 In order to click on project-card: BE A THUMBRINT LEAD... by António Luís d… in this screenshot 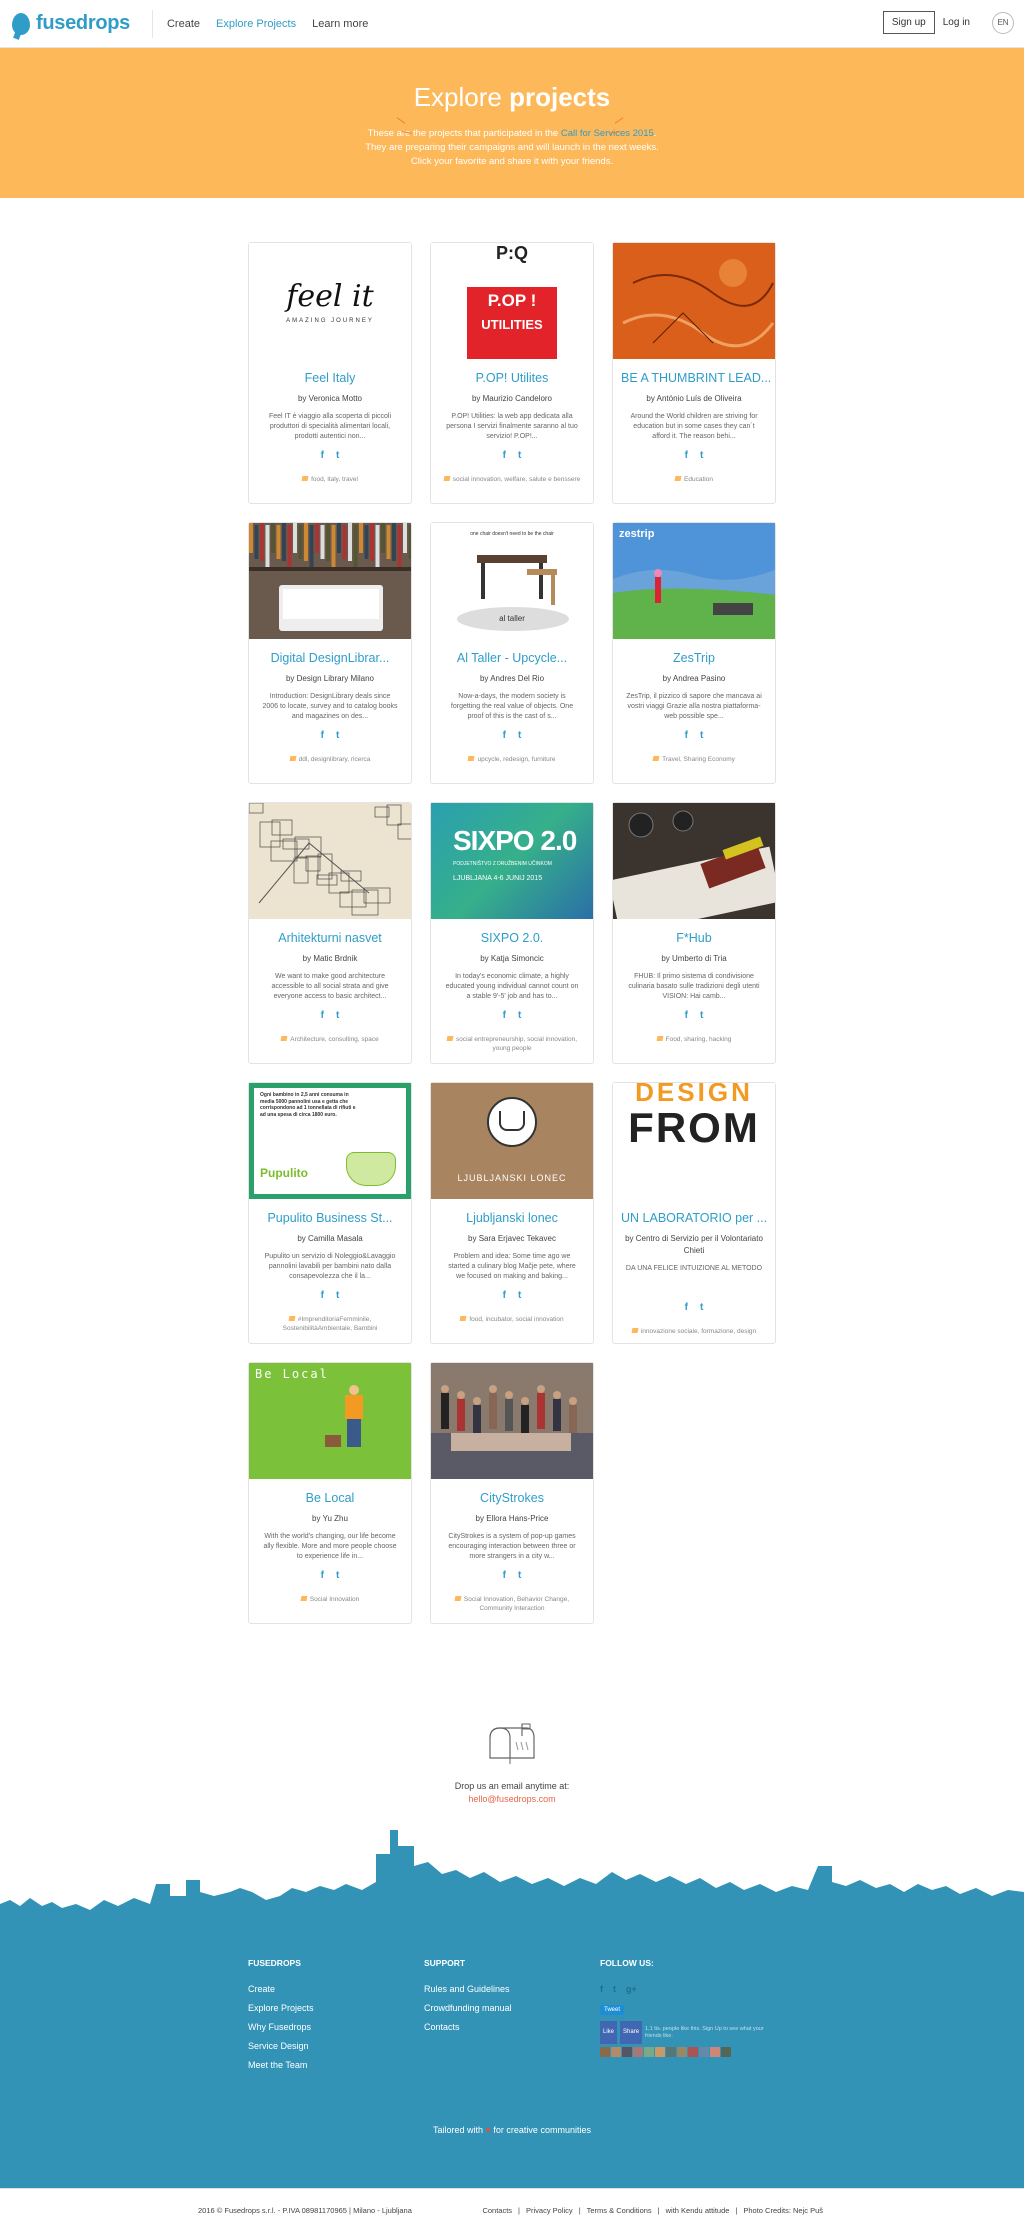, I will do `click(694, 373)`.